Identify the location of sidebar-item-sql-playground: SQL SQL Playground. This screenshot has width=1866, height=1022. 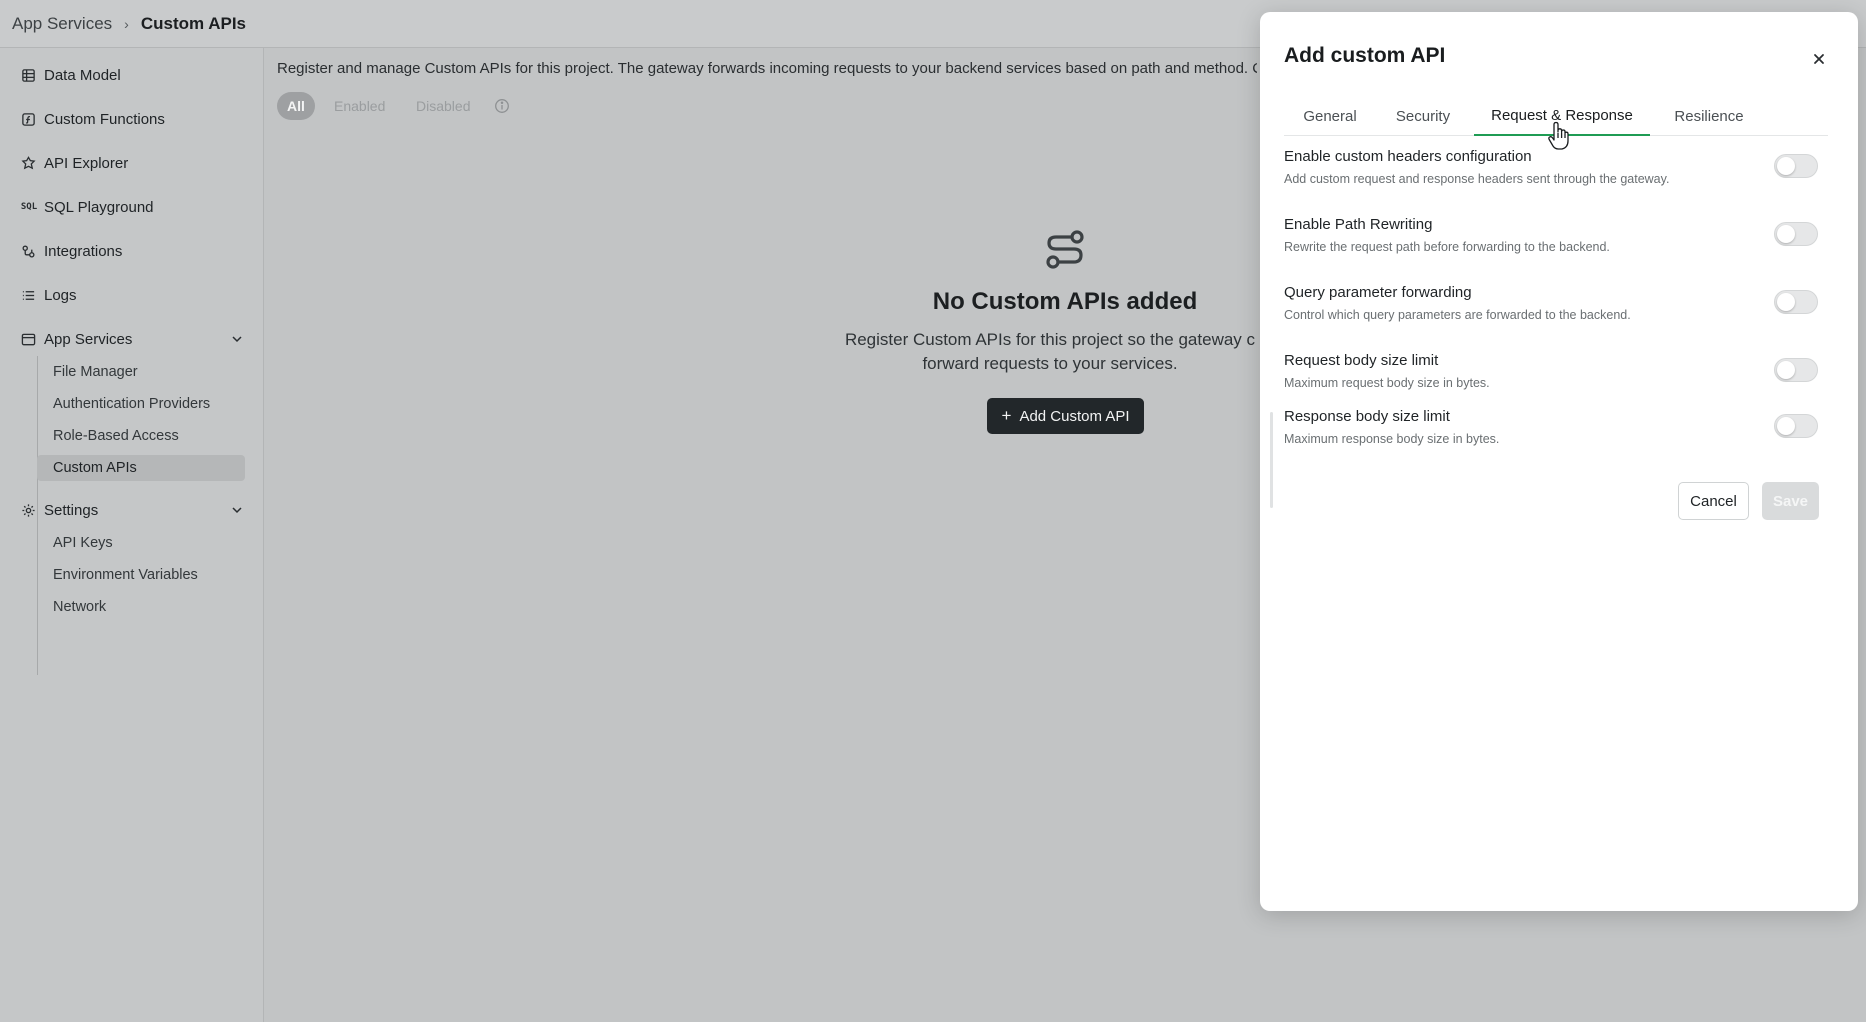
(87, 207).